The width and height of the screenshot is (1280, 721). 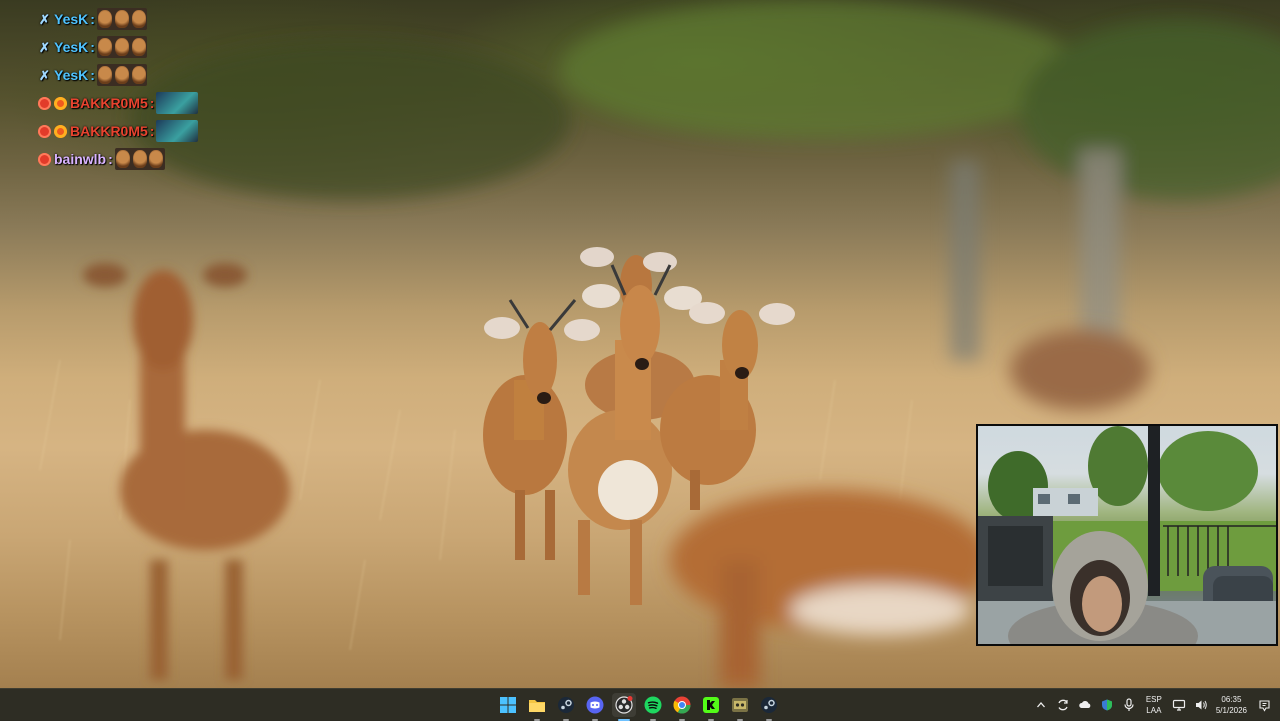 I want to click on chevron-up-icon, so click(x=1040, y=705).